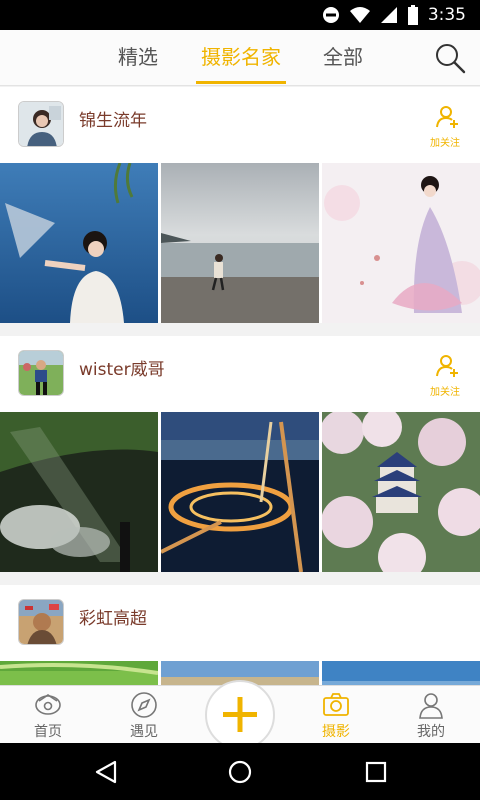 The image size is (480, 800). Describe the element at coordinates (336, 732) in the screenshot. I see `nav-label: 摄影` at that location.